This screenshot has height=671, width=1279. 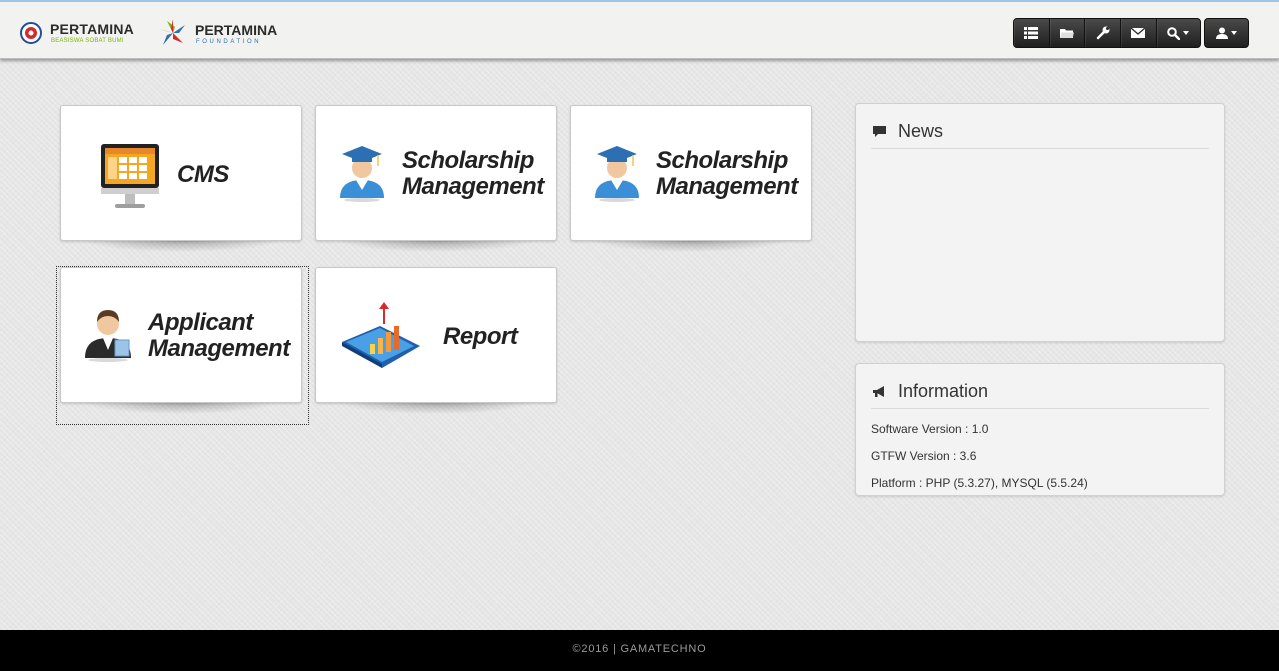 What do you see at coordinates (921, 131) in the screenshot?
I see `news-title: News` at bounding box center [921, 131].